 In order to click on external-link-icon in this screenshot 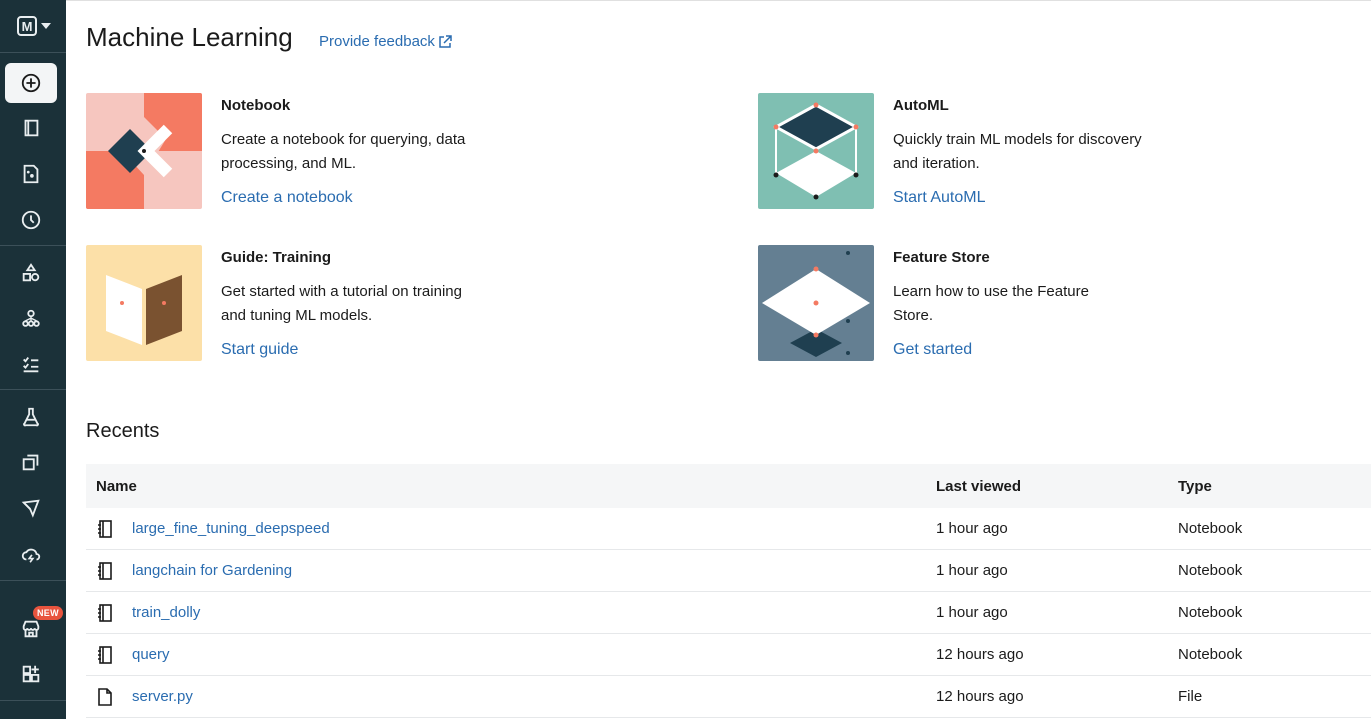, I will do `click(445, 41)`.